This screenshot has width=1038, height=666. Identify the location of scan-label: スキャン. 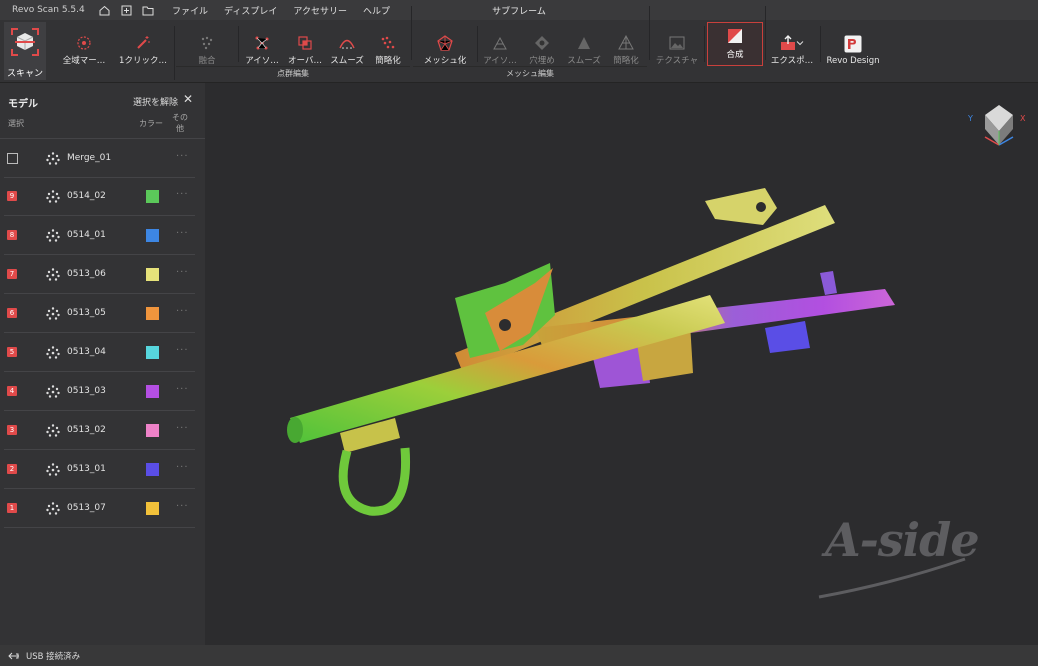
(24, 74).